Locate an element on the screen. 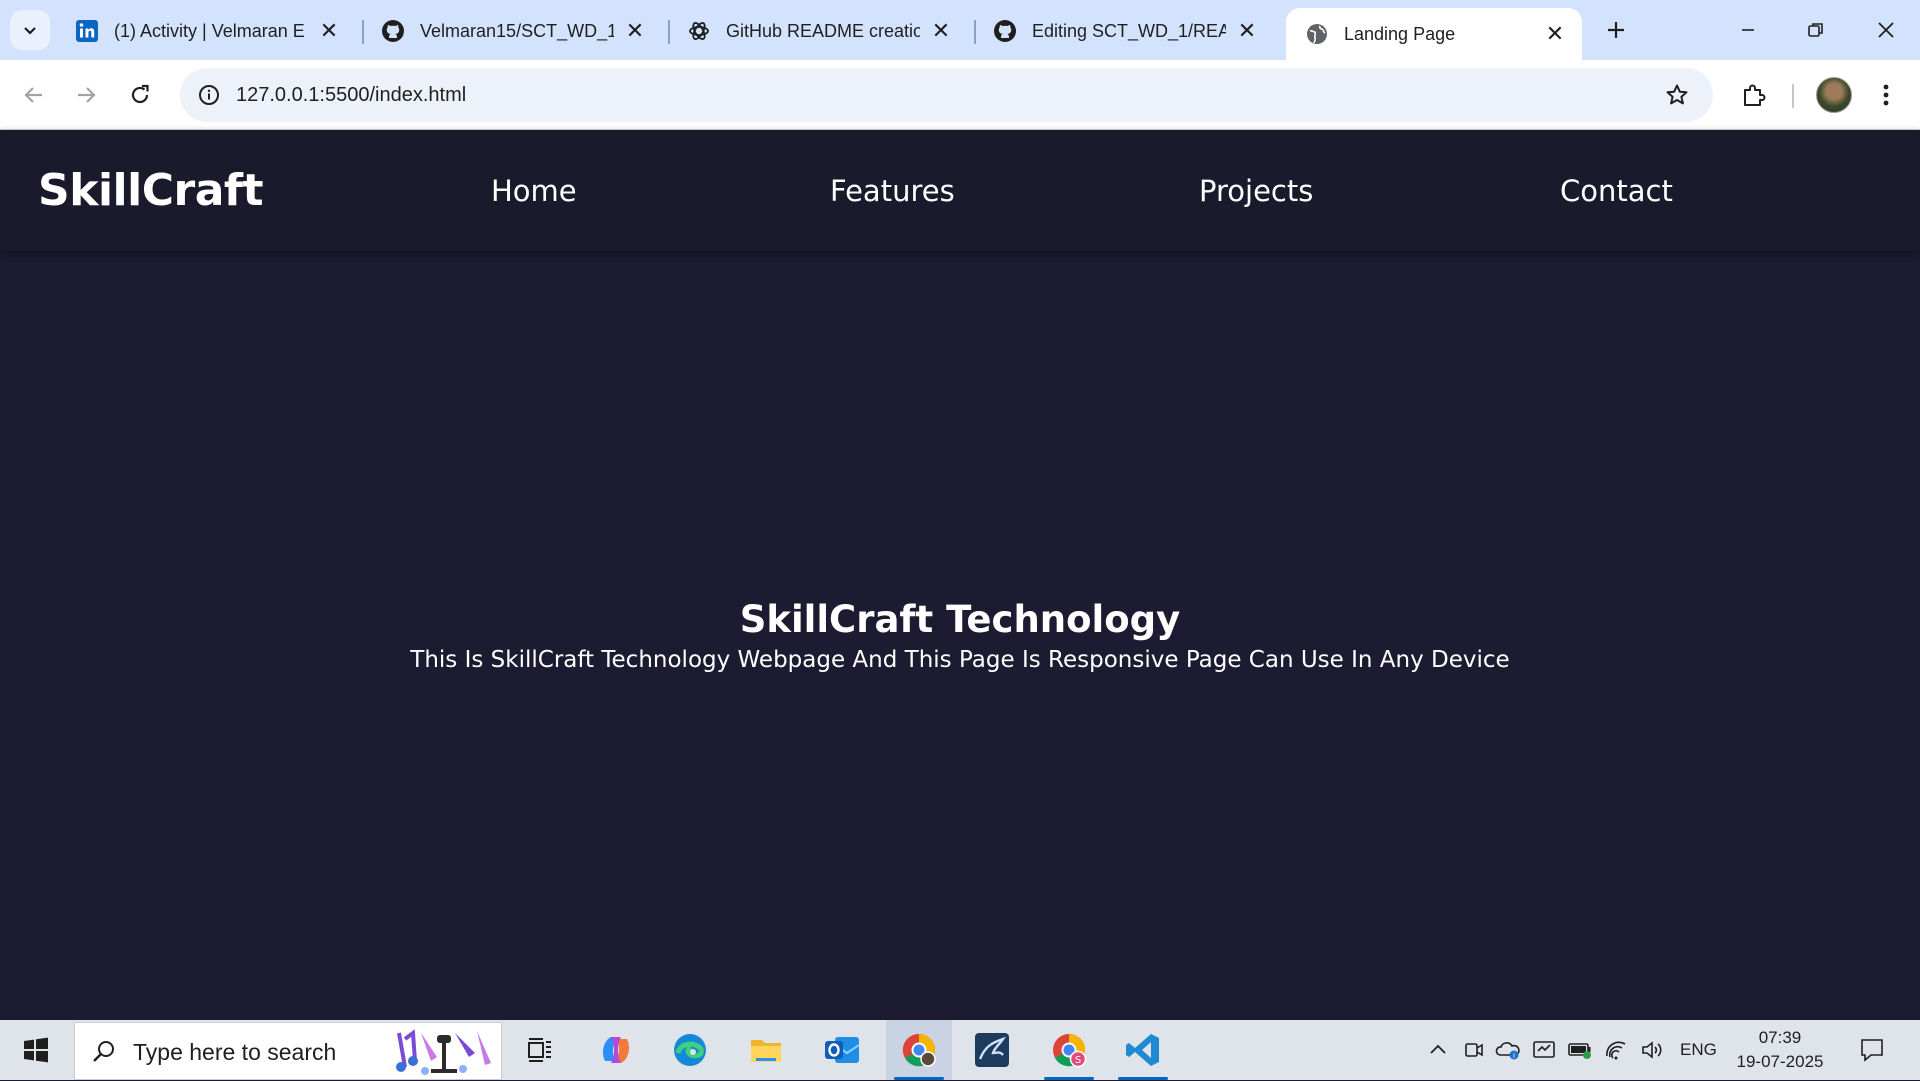 The image size is (1920, 1081). reload-button is located at coordinates (140, 95).